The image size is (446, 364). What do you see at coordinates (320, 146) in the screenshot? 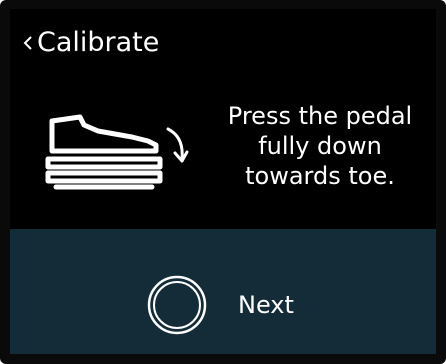
I see `instruction-text: Press the pedal fully down towards toe.` at bounding box center [320, 146].